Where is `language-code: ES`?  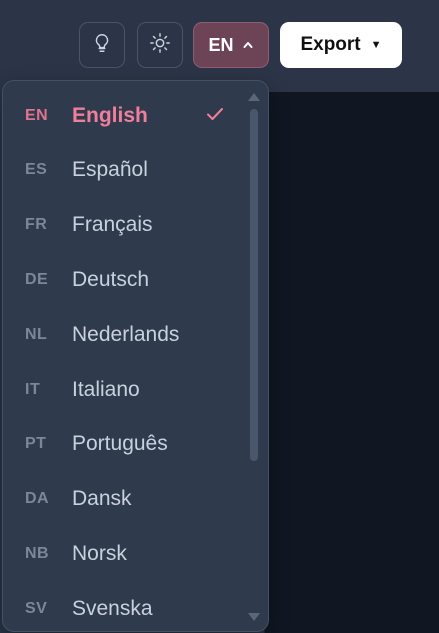 language-code: ES is located at coordinates (36, 170).